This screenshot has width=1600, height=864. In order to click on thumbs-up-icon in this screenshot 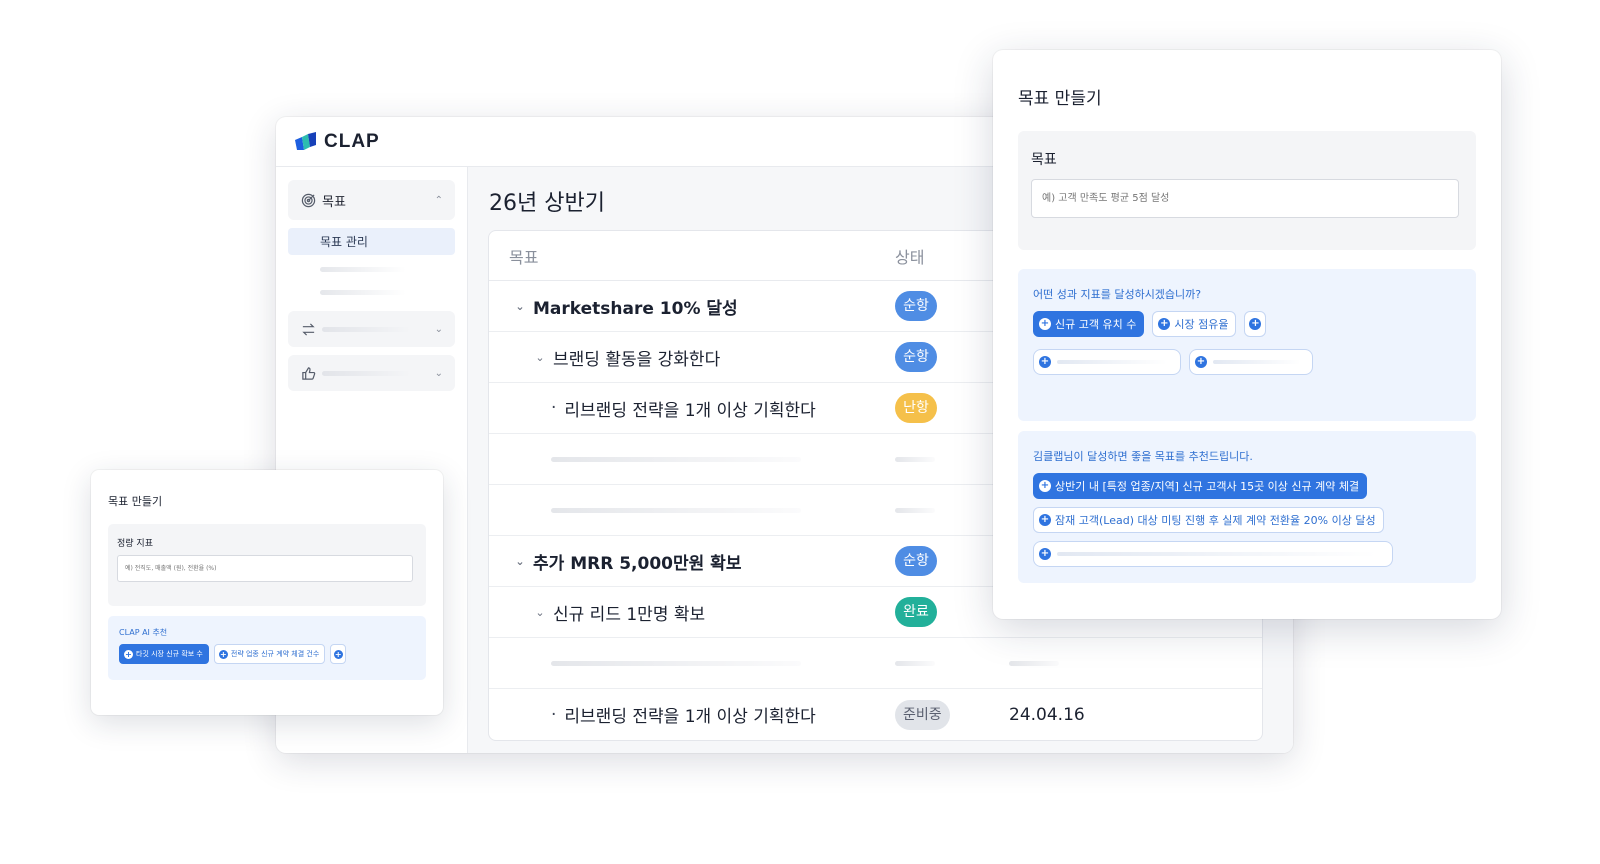, I will do `click(308, 373)`.